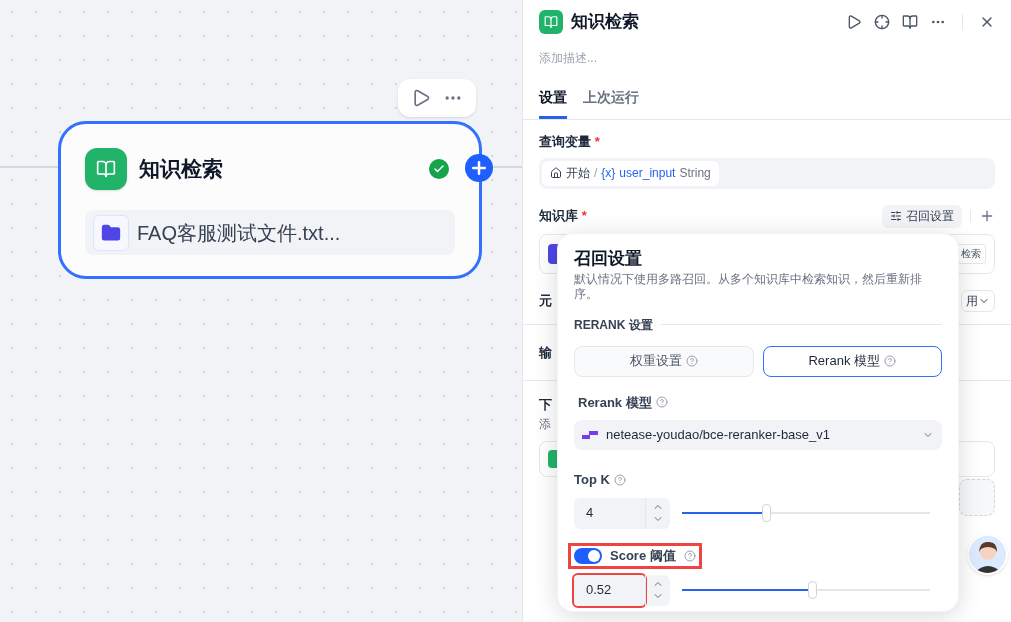 The width and height of the screenshot is (1011, 622). Describe the element at coordinates (767, 173) in the screenshot. I see `query-field: 开始 / {x} user_input String` at that location.